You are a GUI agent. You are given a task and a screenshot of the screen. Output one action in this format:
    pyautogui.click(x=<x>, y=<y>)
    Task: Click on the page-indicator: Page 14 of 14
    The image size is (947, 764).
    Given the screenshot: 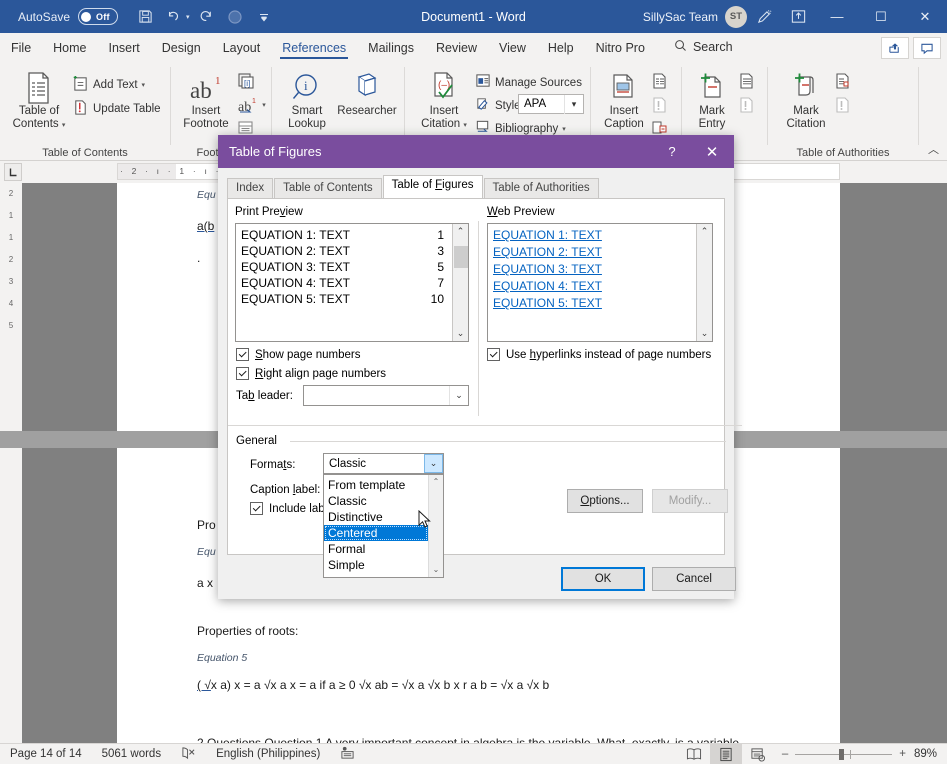 What is the action you would take?
    pyautogui.click(x=46, y=754)
    